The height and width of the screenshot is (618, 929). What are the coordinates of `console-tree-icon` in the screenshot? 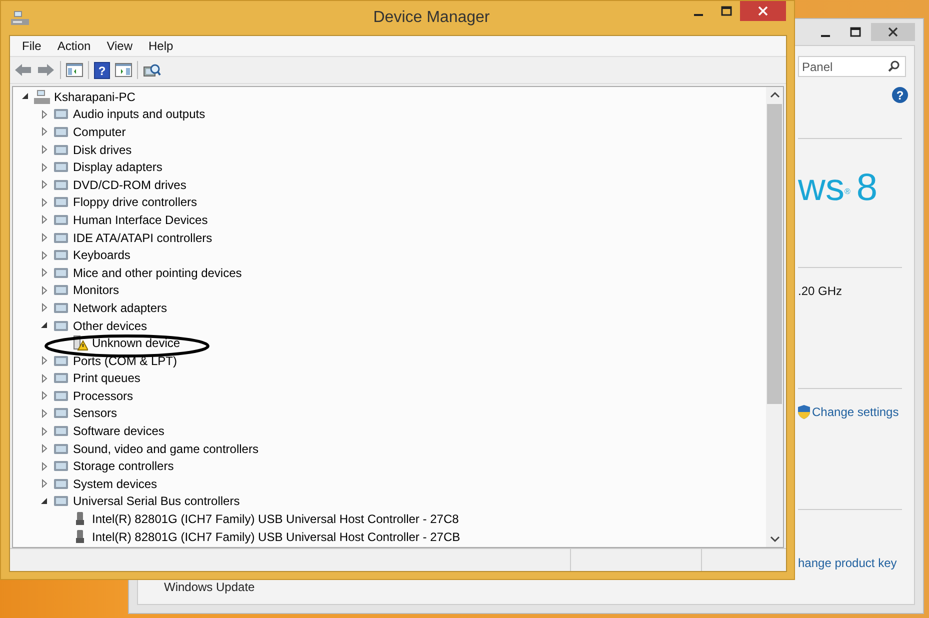 It's located at (74, 70).